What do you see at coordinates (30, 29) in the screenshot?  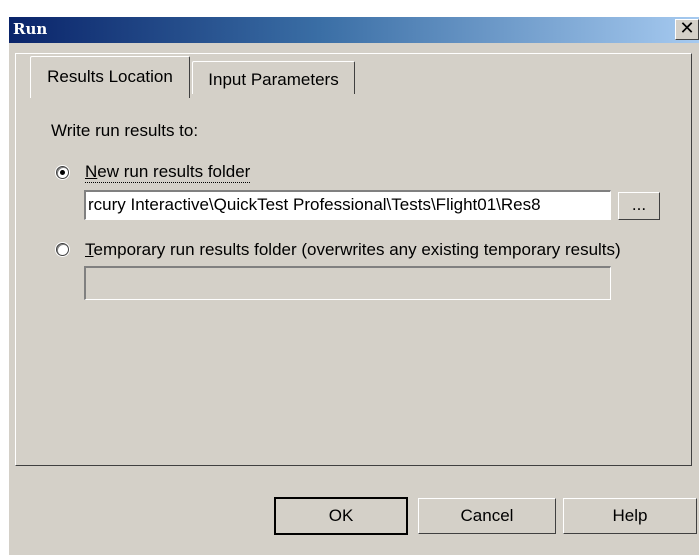 I see `dialog-title: Run` at bounding box center [30, 29].